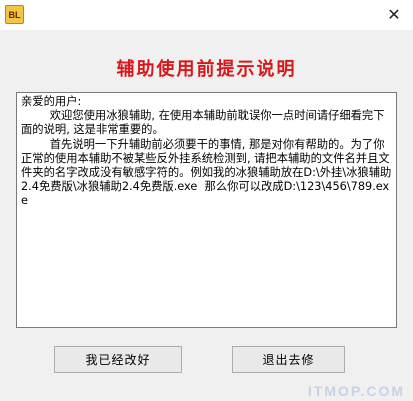 The height and width of the screenshot is (401, 413). What do you see at coordinates (14, 14) in the screenshot?
I see `app-icon: BL` at bounding box center [14, 14].